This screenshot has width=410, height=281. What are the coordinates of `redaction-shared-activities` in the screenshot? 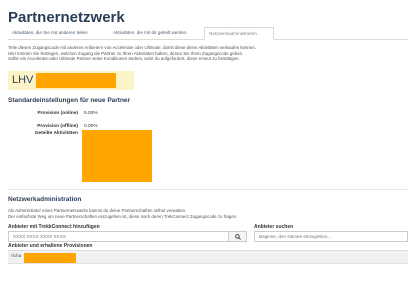 It's located at (117, 156).